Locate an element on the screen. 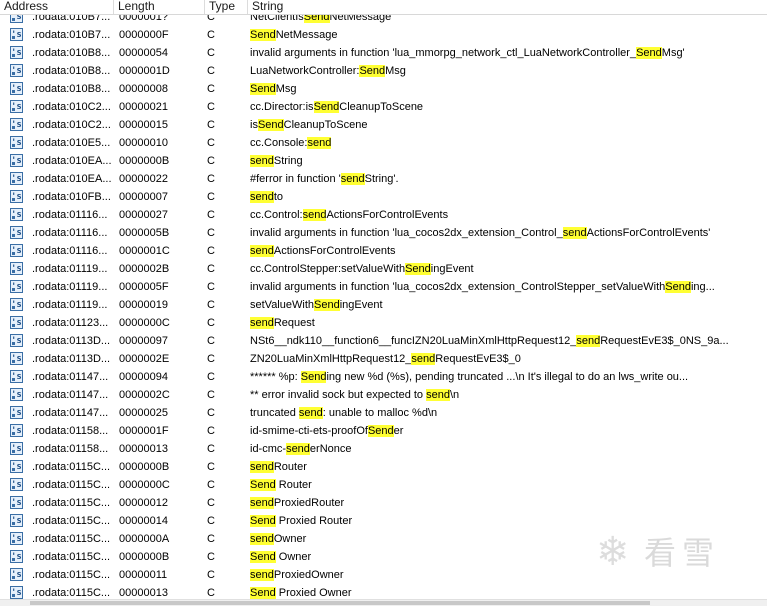 This screenshot has height=606, width=767. string-text: ActionsForControlEvents is located at coordinates (387, 215).